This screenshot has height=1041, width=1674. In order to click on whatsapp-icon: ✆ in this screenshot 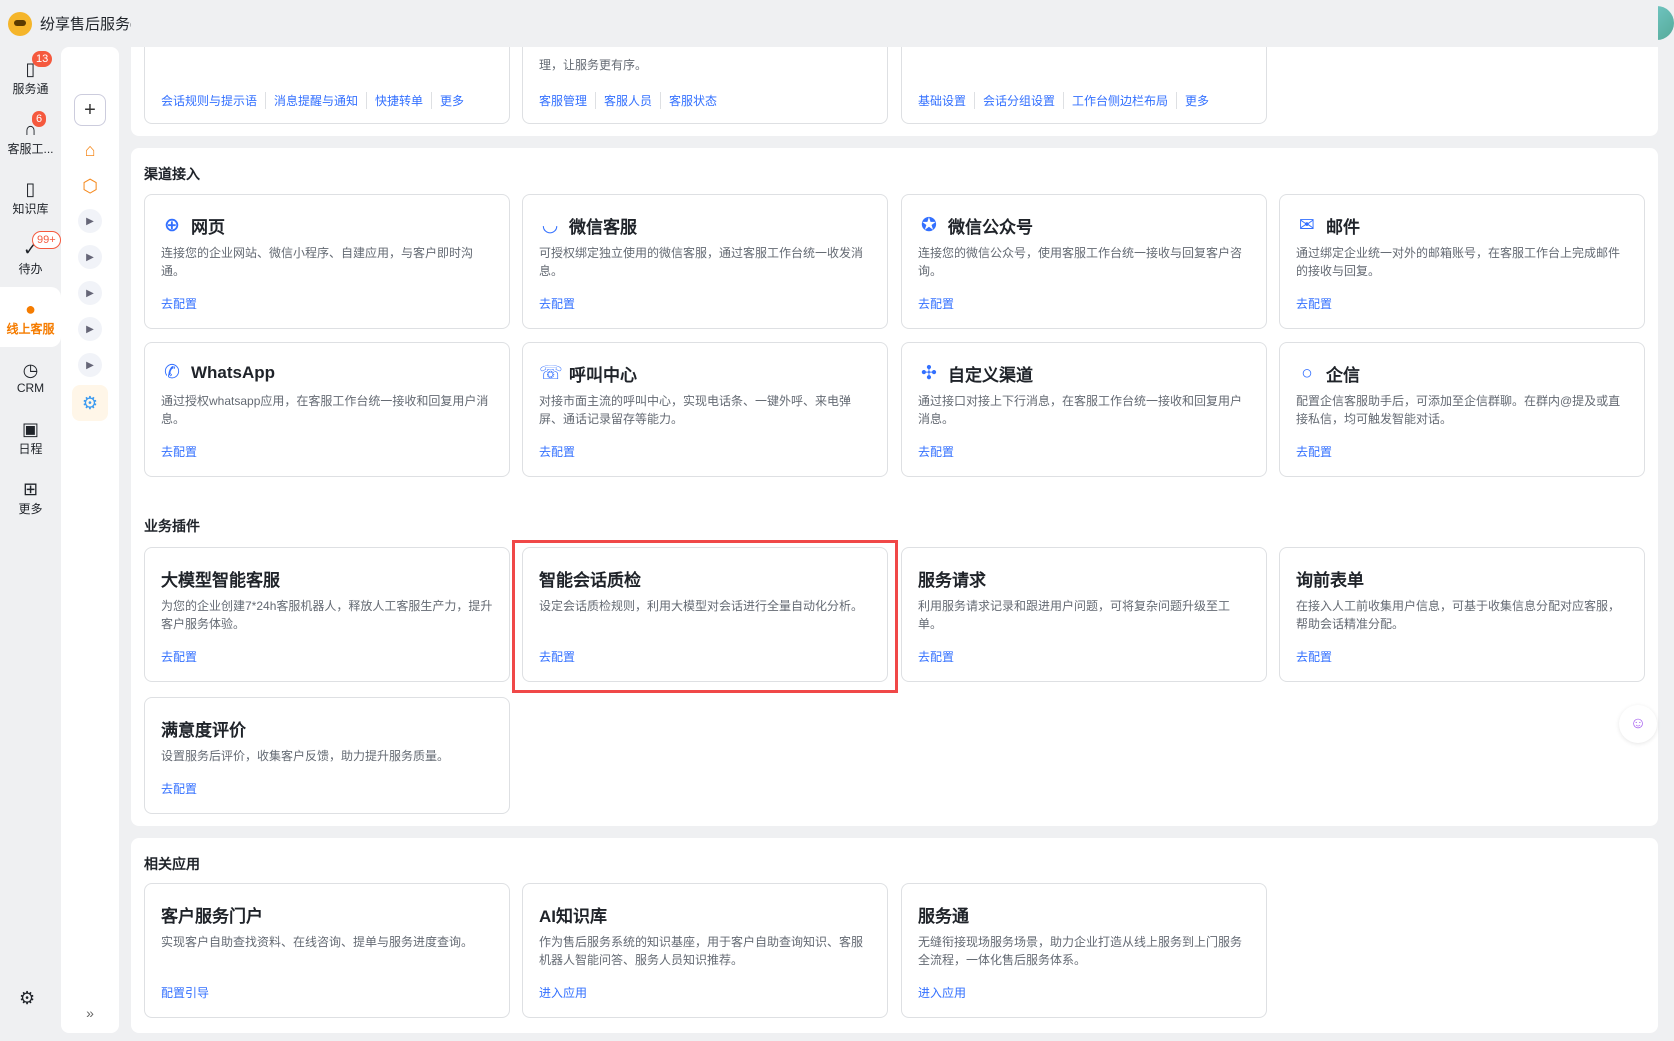, I will do `click(172, 372)`.